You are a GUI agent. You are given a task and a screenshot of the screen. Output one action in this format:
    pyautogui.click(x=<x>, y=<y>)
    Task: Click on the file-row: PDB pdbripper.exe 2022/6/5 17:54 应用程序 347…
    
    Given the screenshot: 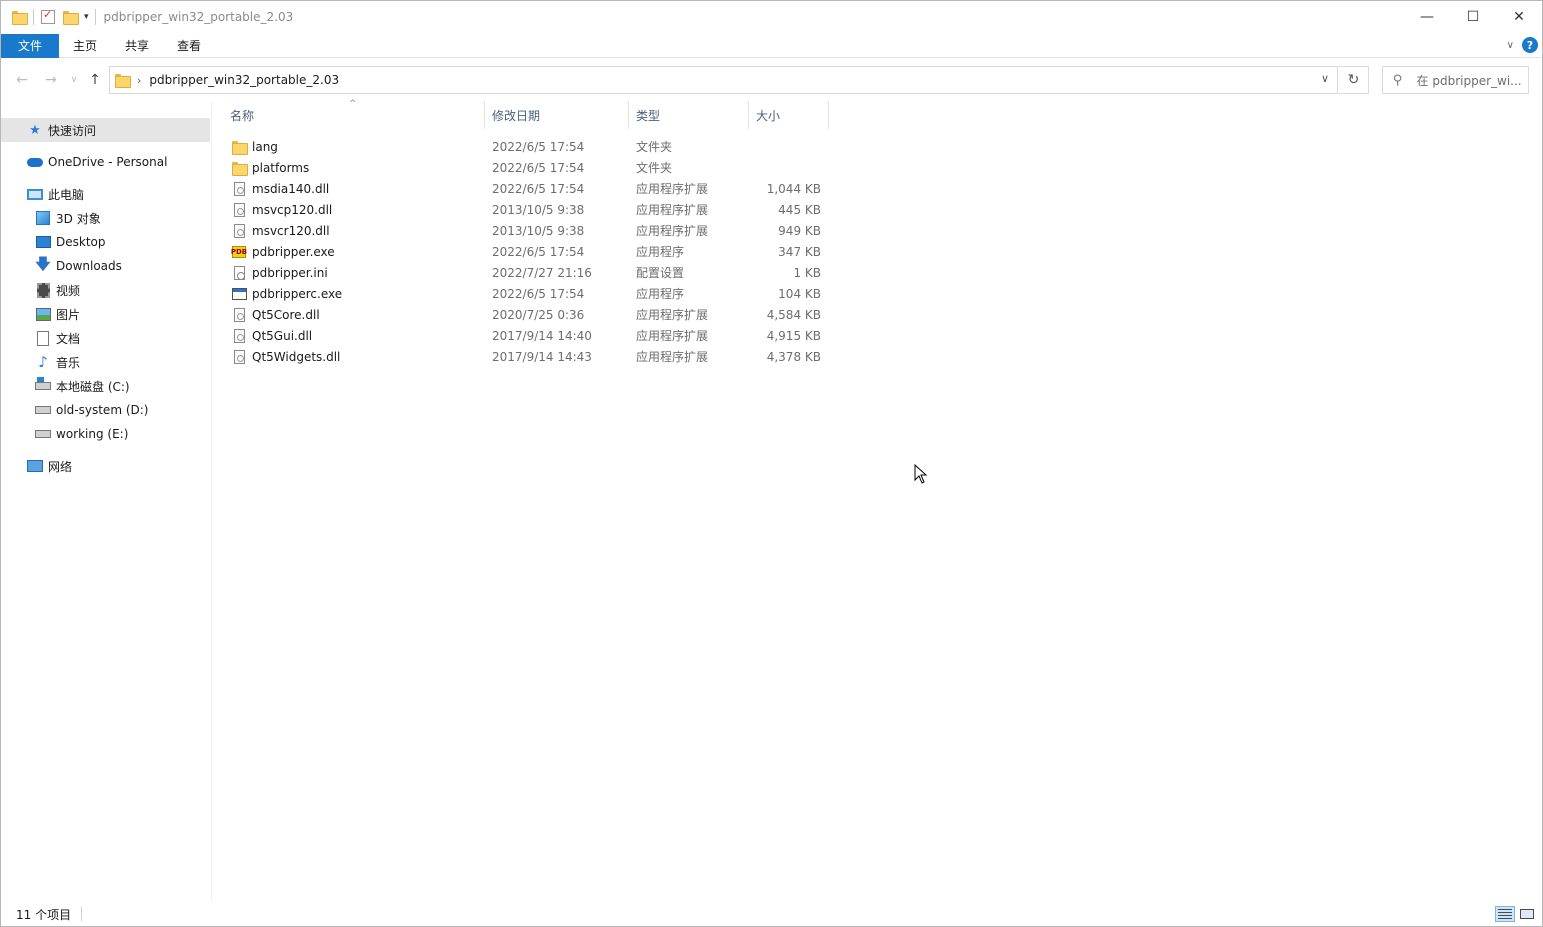 What is the action you would take?
    pyautogui.click(x=526, y=251)
    